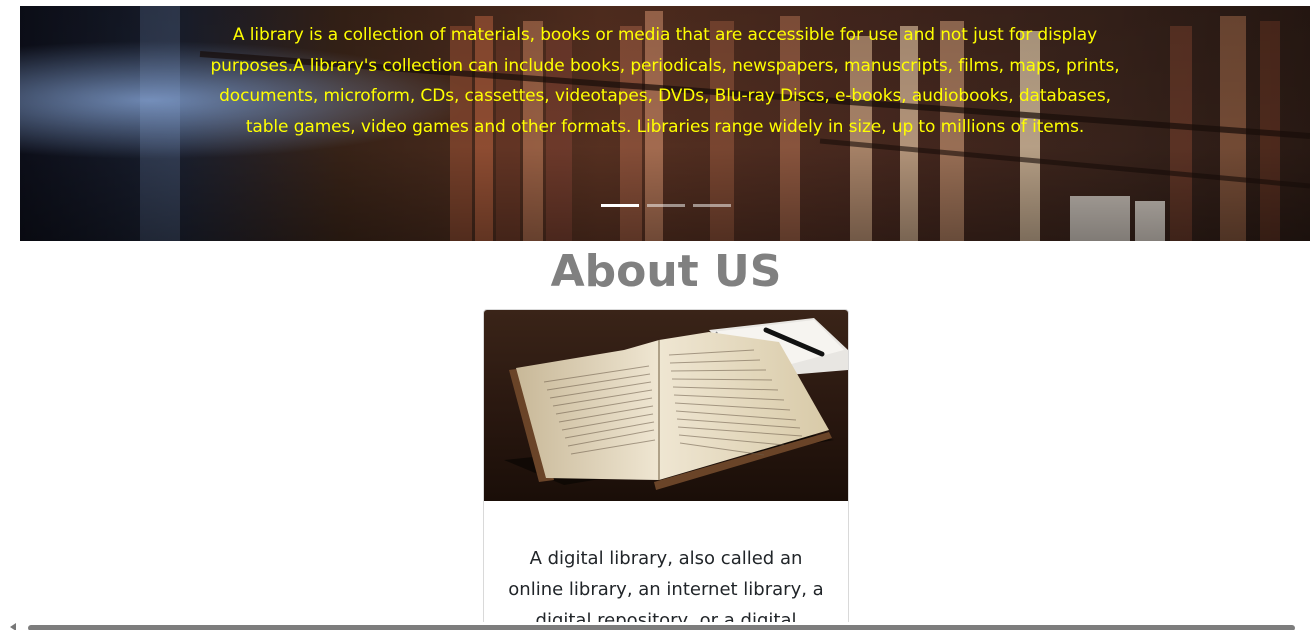 The image size is (1310, 630). What do you see at coordinates (666, 405) in the screenshot?
I see `open-book-image` at bounding box center [666, 405].